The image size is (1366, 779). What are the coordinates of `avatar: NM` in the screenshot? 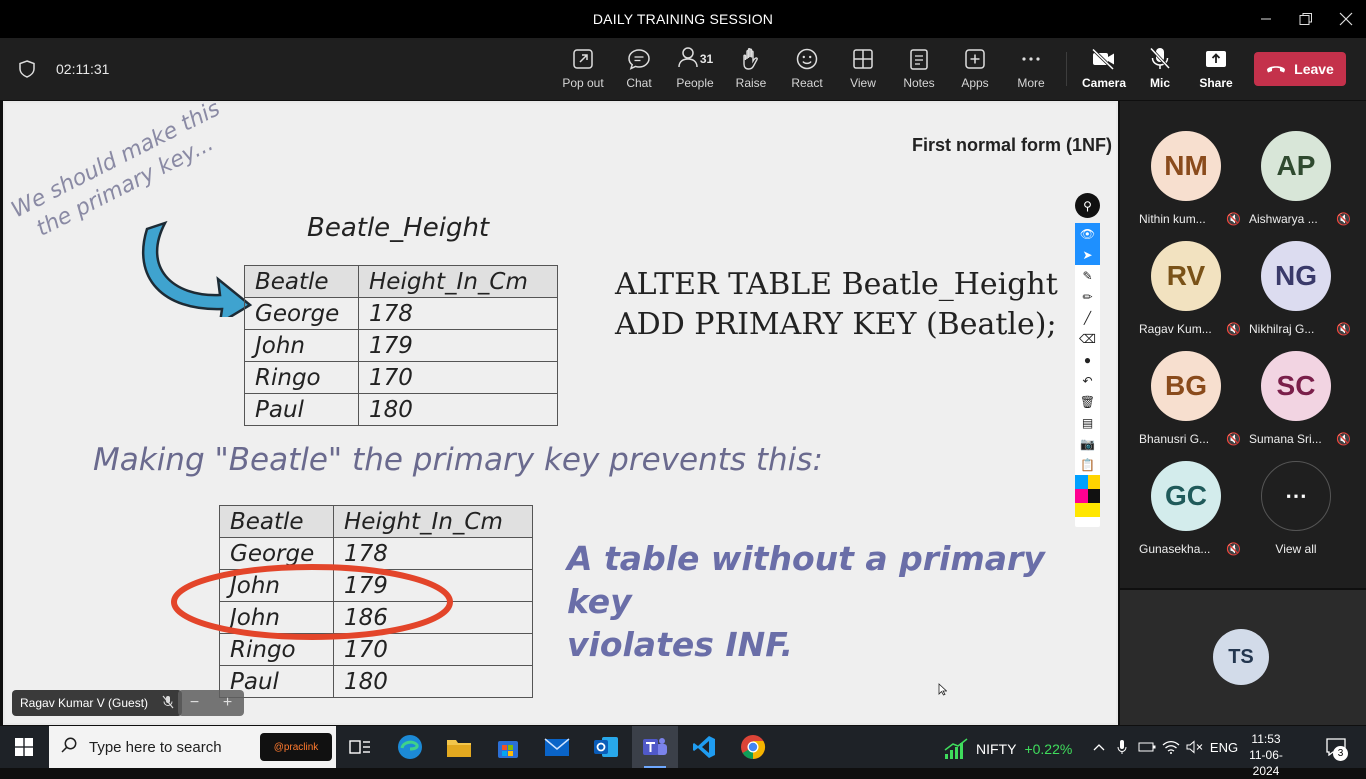 It's located at (1186, 166).